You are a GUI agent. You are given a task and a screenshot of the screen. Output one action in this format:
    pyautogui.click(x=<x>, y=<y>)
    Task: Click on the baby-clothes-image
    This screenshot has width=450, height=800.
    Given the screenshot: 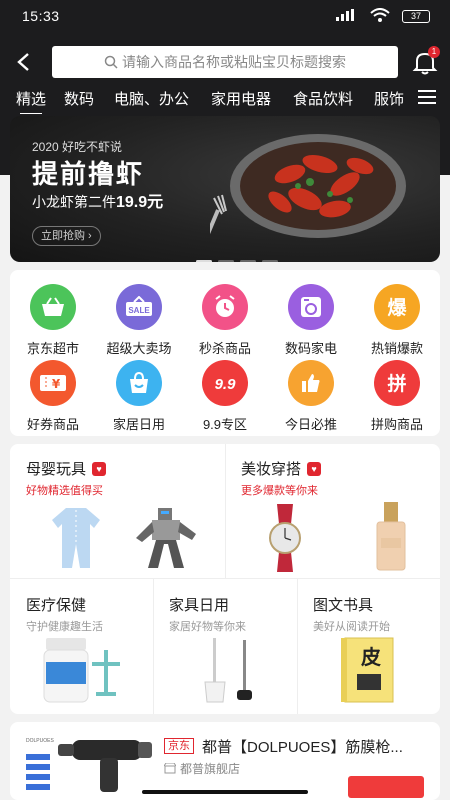 What is the action you would take?
    pyautogui.click(x=76, y=538)
    